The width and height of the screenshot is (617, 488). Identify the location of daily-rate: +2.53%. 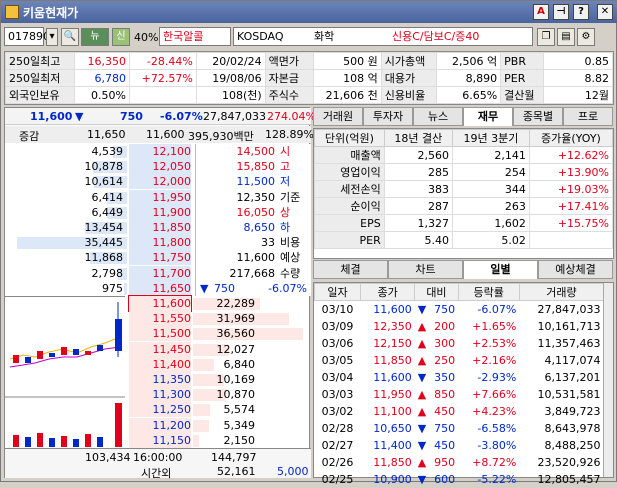
(494, 343).